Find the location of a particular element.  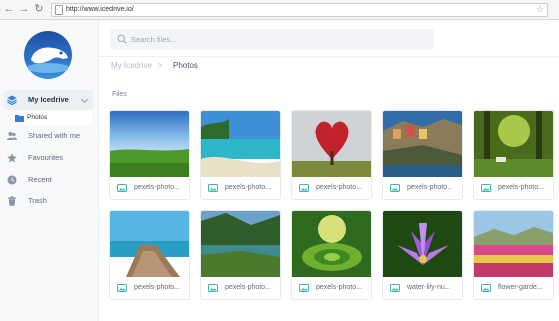

star-icon is located at coordinates (12, 158).